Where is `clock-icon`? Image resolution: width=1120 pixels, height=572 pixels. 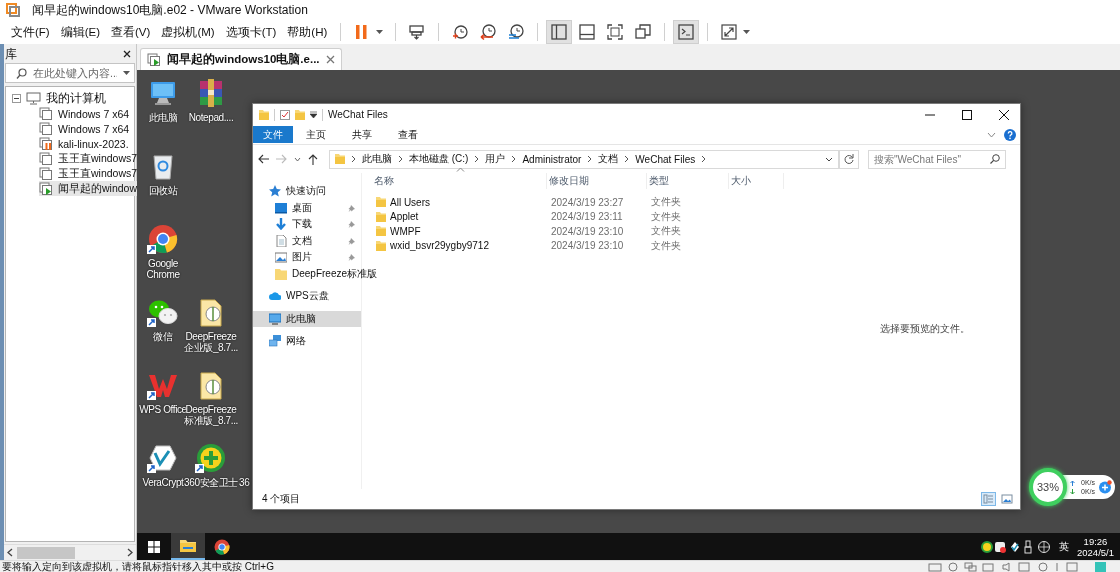 clock-icon is located at coordinates (516, 32).